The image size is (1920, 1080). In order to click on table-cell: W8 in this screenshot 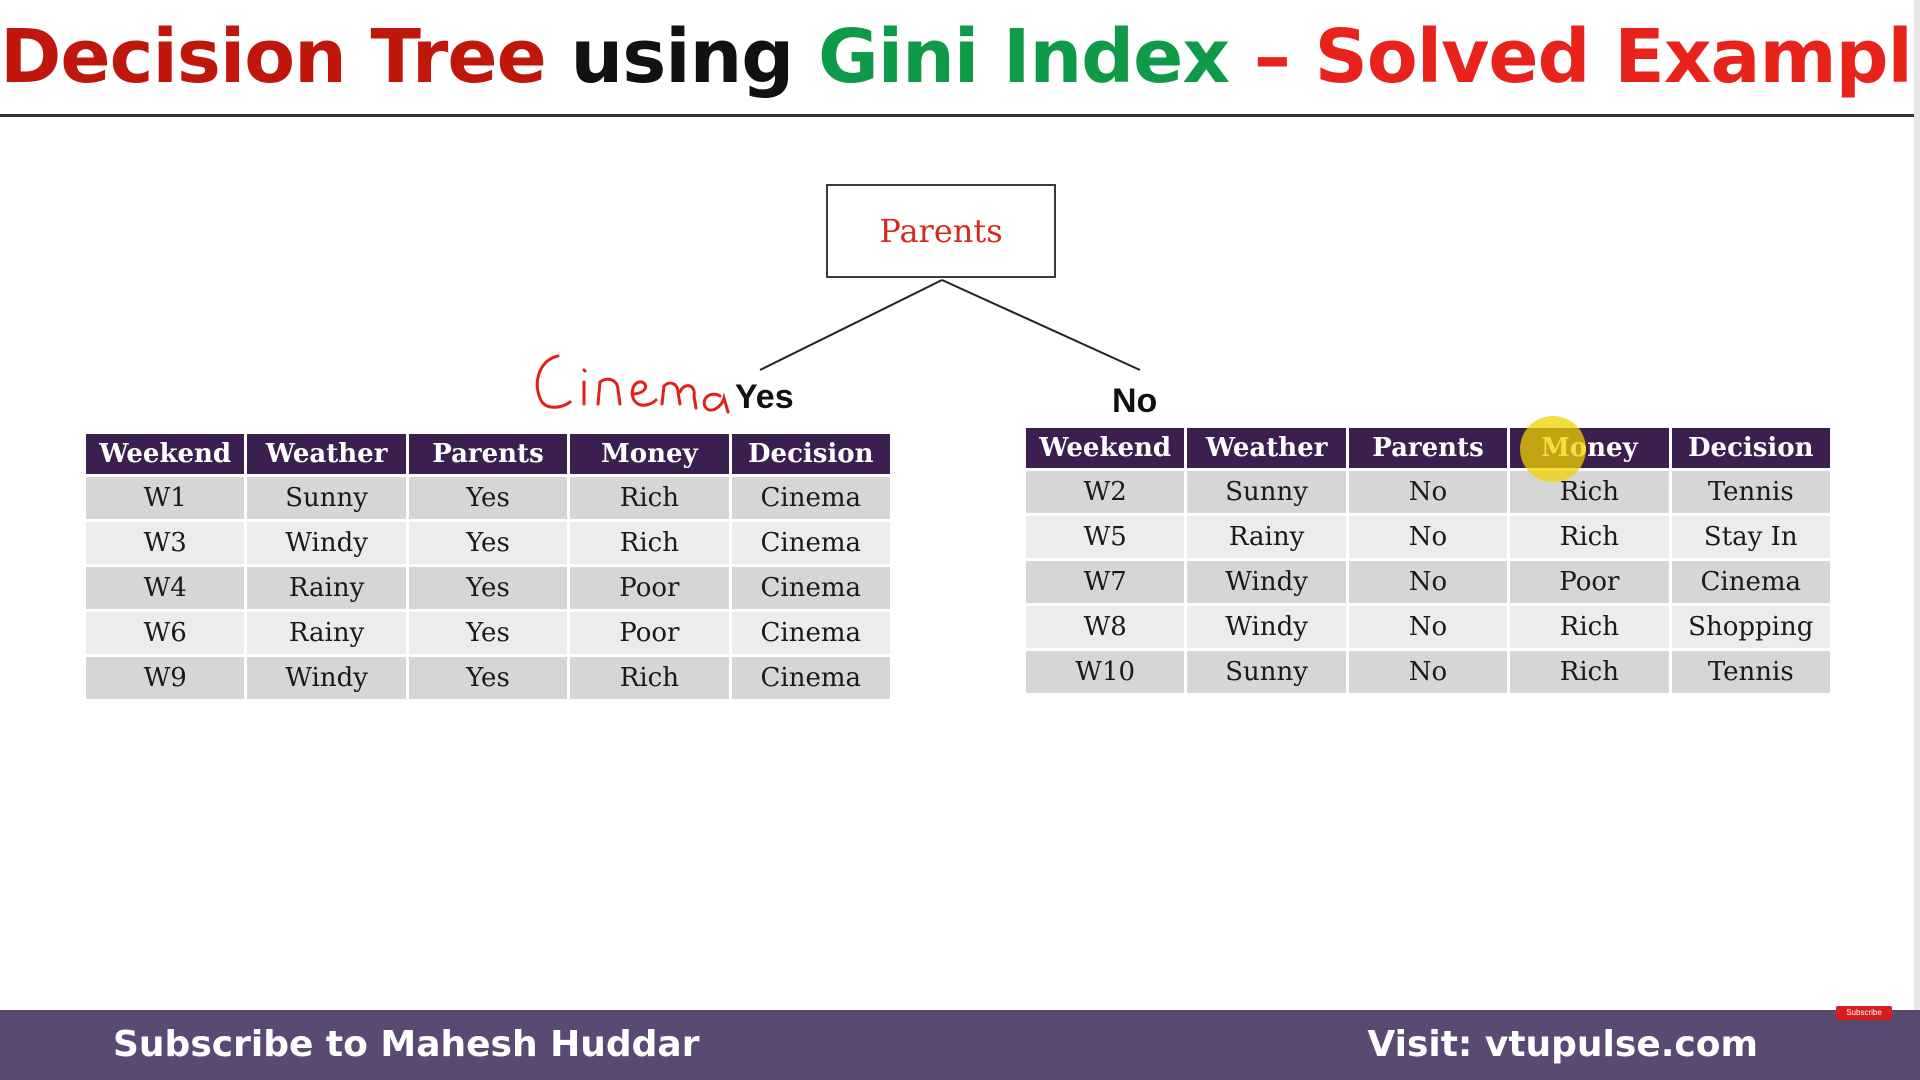, I will do `click(1105, 627)`.